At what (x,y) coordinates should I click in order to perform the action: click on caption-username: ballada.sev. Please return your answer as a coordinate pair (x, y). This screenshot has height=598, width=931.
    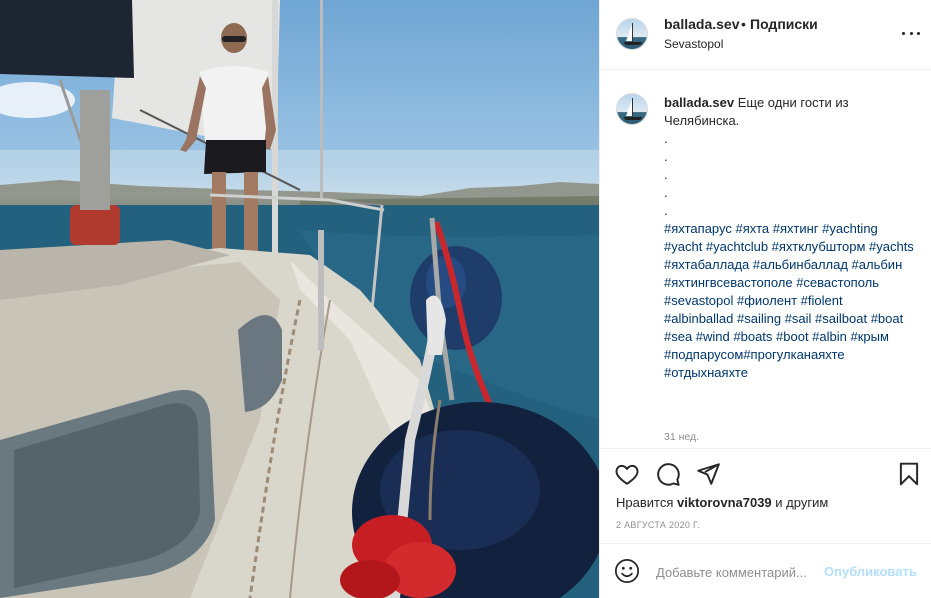
    Looking at the image, I should click on (699, 102).